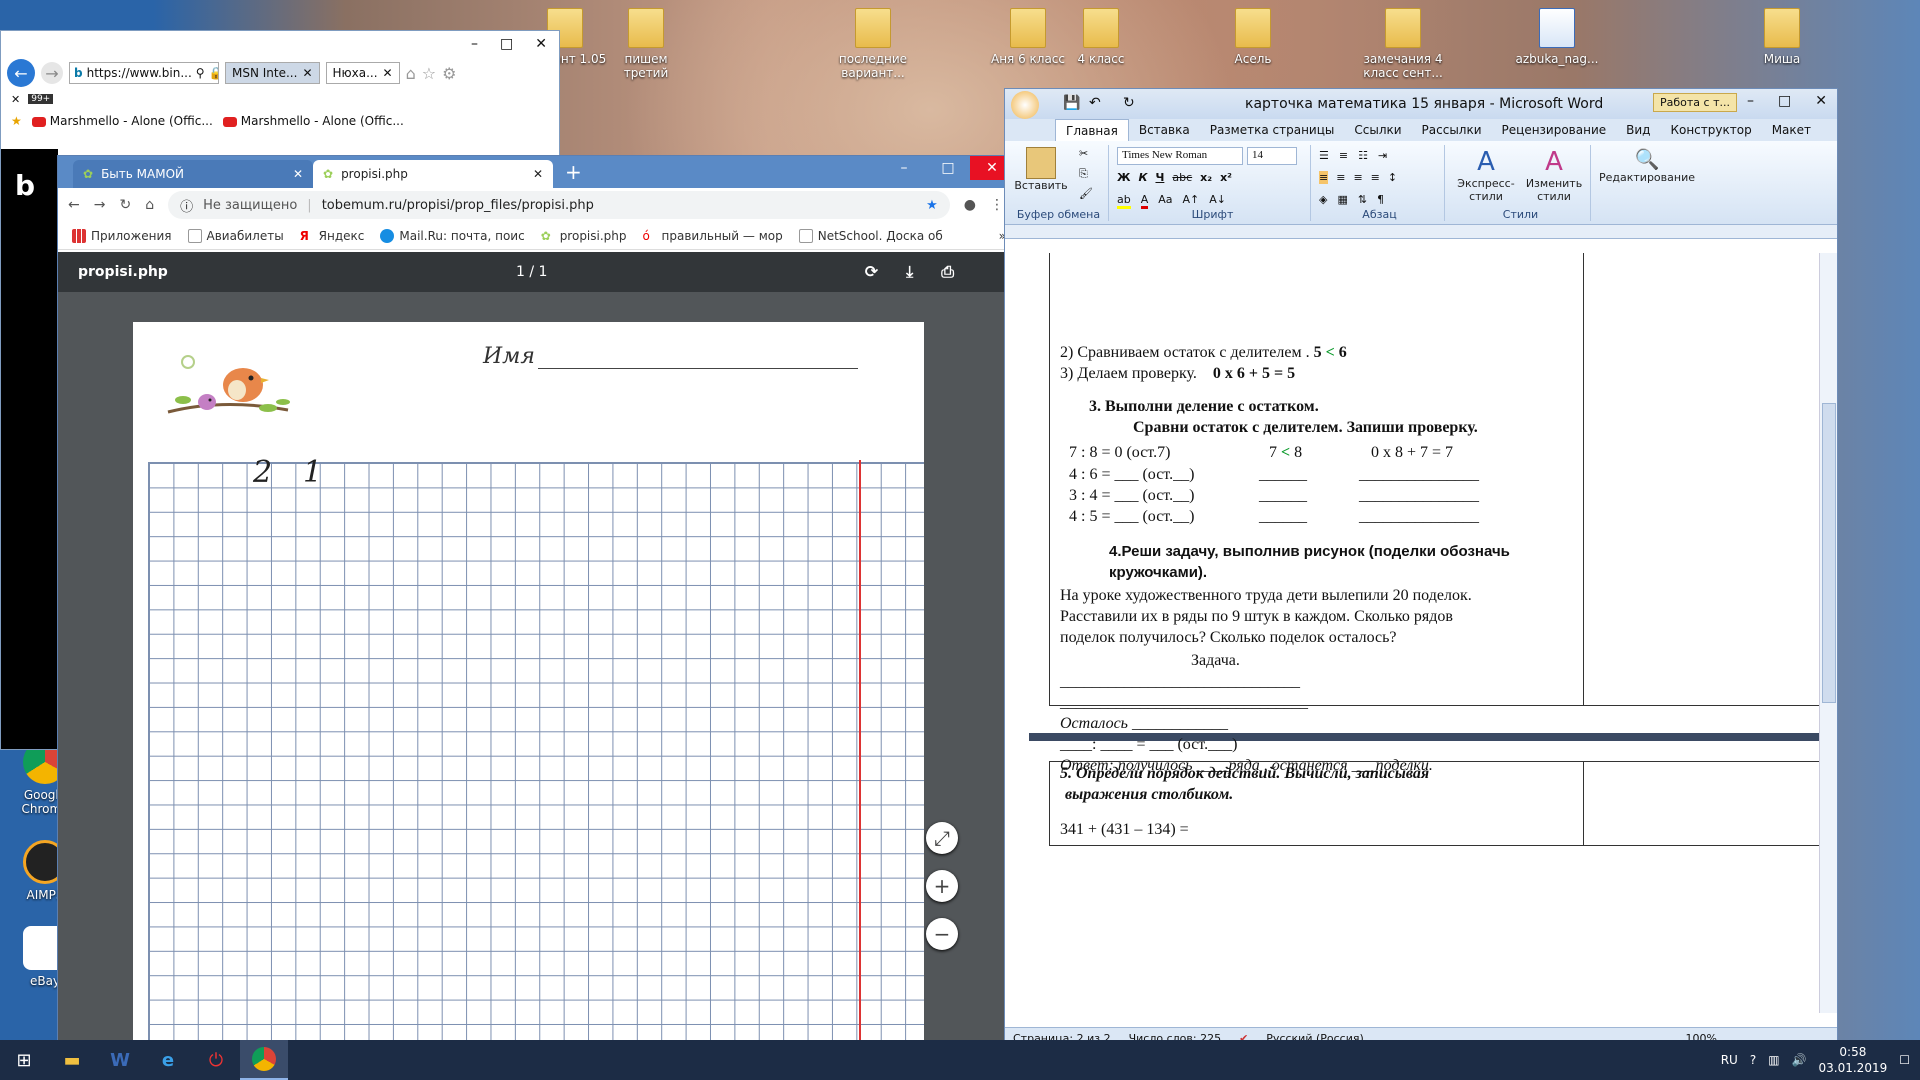 This screenshot has height=1080, width=1920. I want to click on tab-references: Ссылки, so click(1377, 130).